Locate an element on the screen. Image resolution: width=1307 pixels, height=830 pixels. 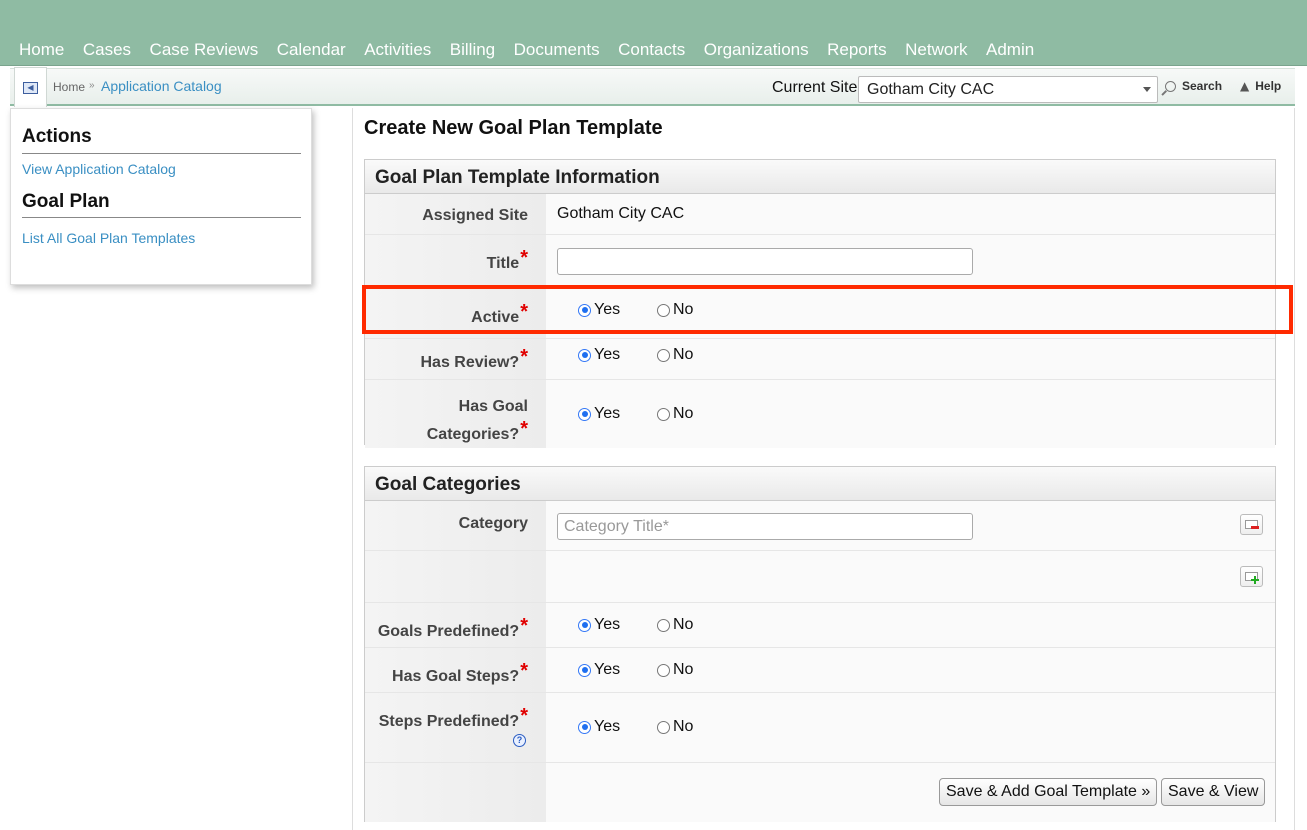
divider is located at coordinates (161, 217).